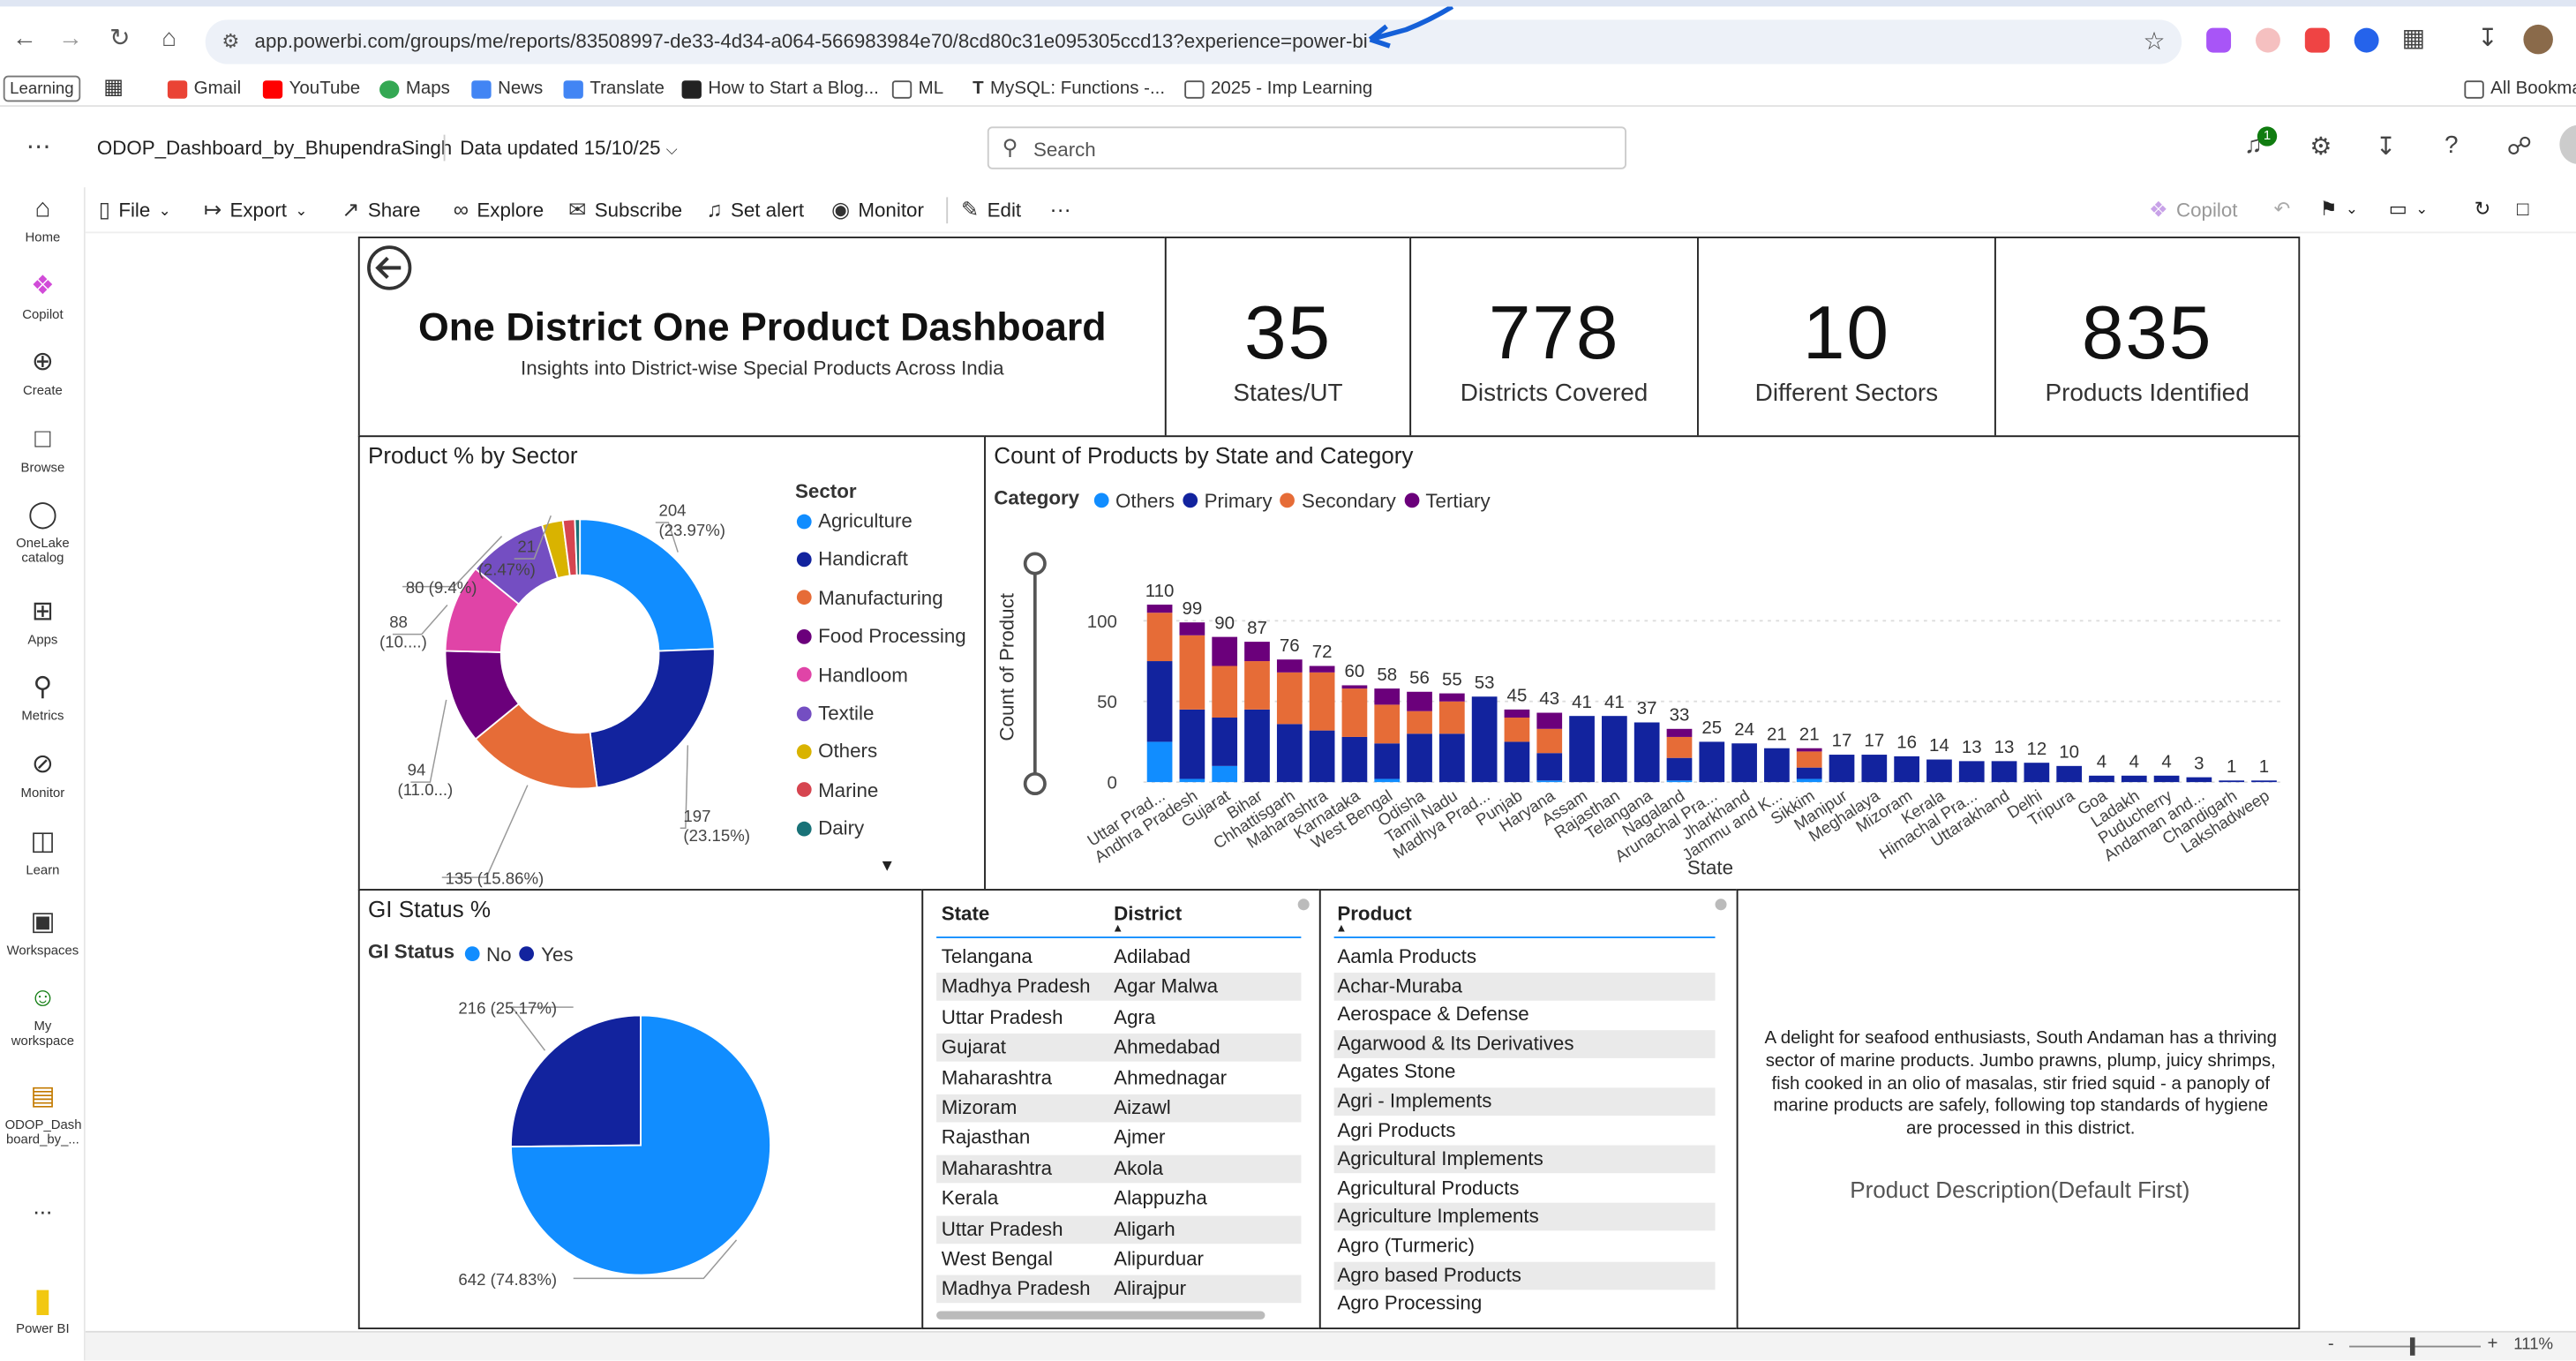 This screenshot has height=1361, width=2576. What do you see at coordinates (2408, 208) in the screenshot?
I see `view-icon: ▭ ⌄` at bounding box center [2408, 208].